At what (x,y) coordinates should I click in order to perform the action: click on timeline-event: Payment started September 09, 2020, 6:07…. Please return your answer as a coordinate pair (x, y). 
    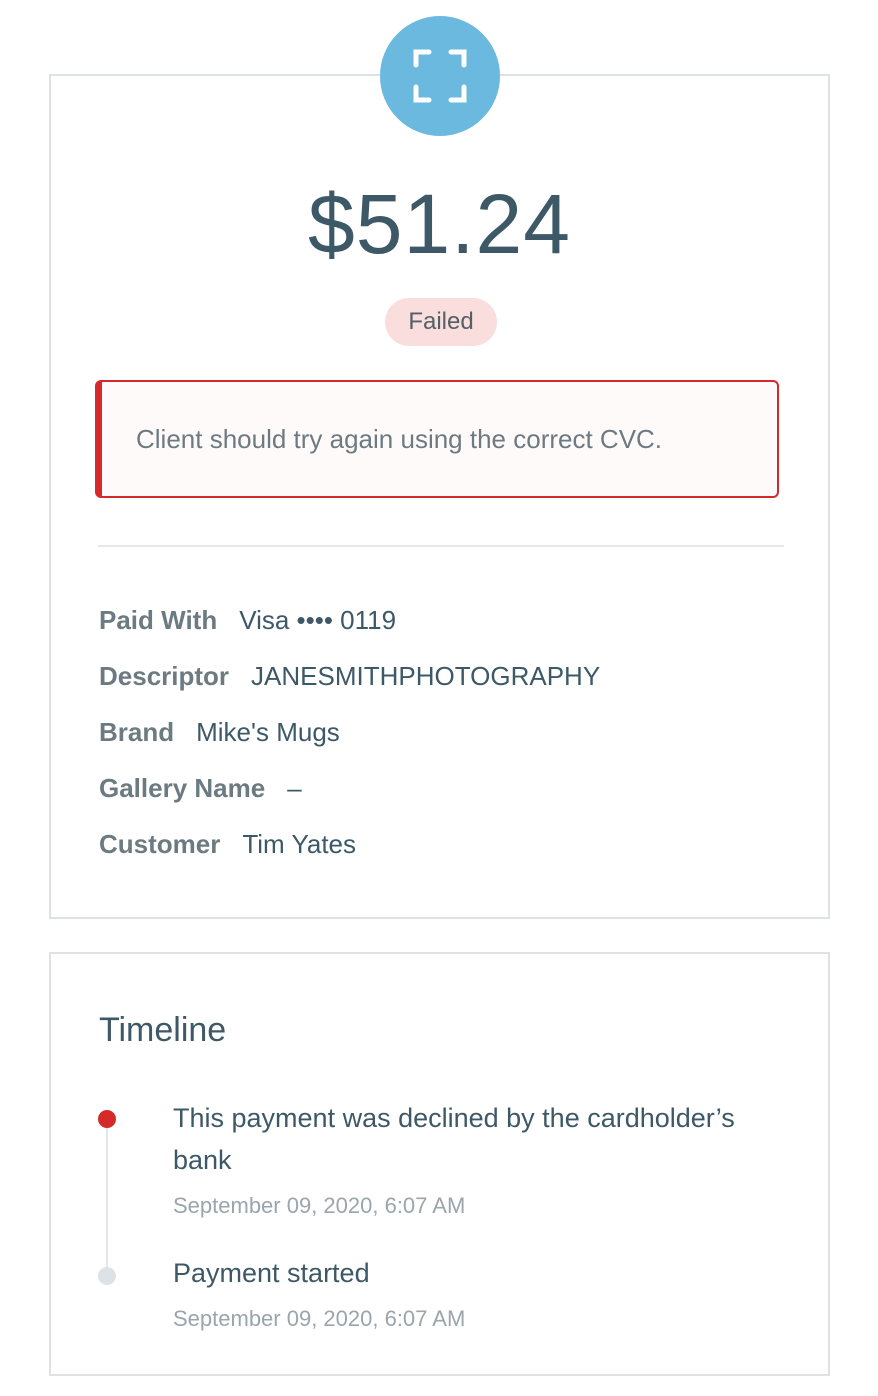
    Looking at the image, I should click on (483, 1293).